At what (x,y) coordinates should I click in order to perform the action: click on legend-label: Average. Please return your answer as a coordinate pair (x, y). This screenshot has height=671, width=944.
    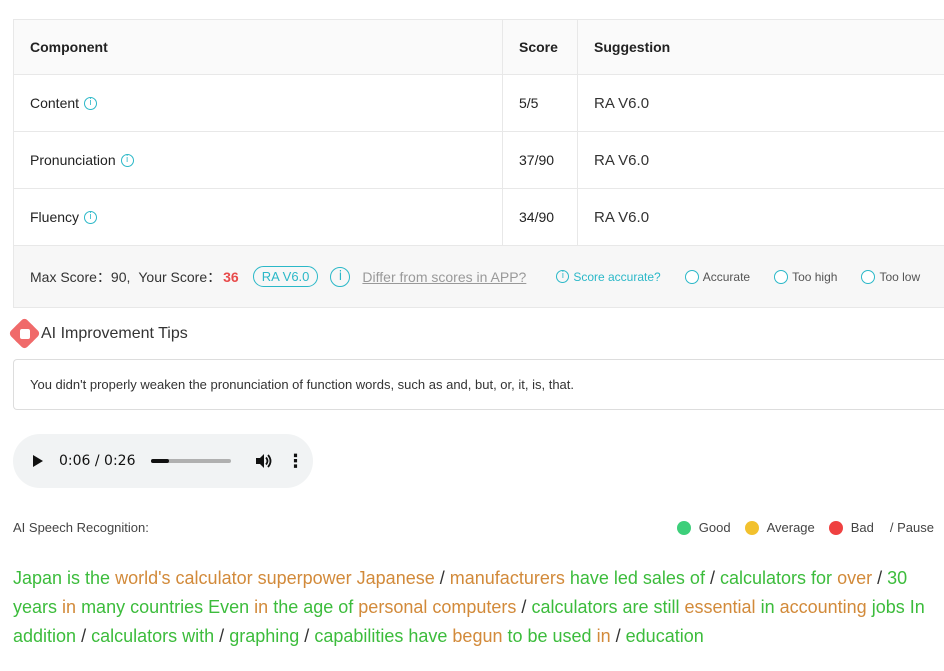
    Looking at the image, I should click on (790, 527).